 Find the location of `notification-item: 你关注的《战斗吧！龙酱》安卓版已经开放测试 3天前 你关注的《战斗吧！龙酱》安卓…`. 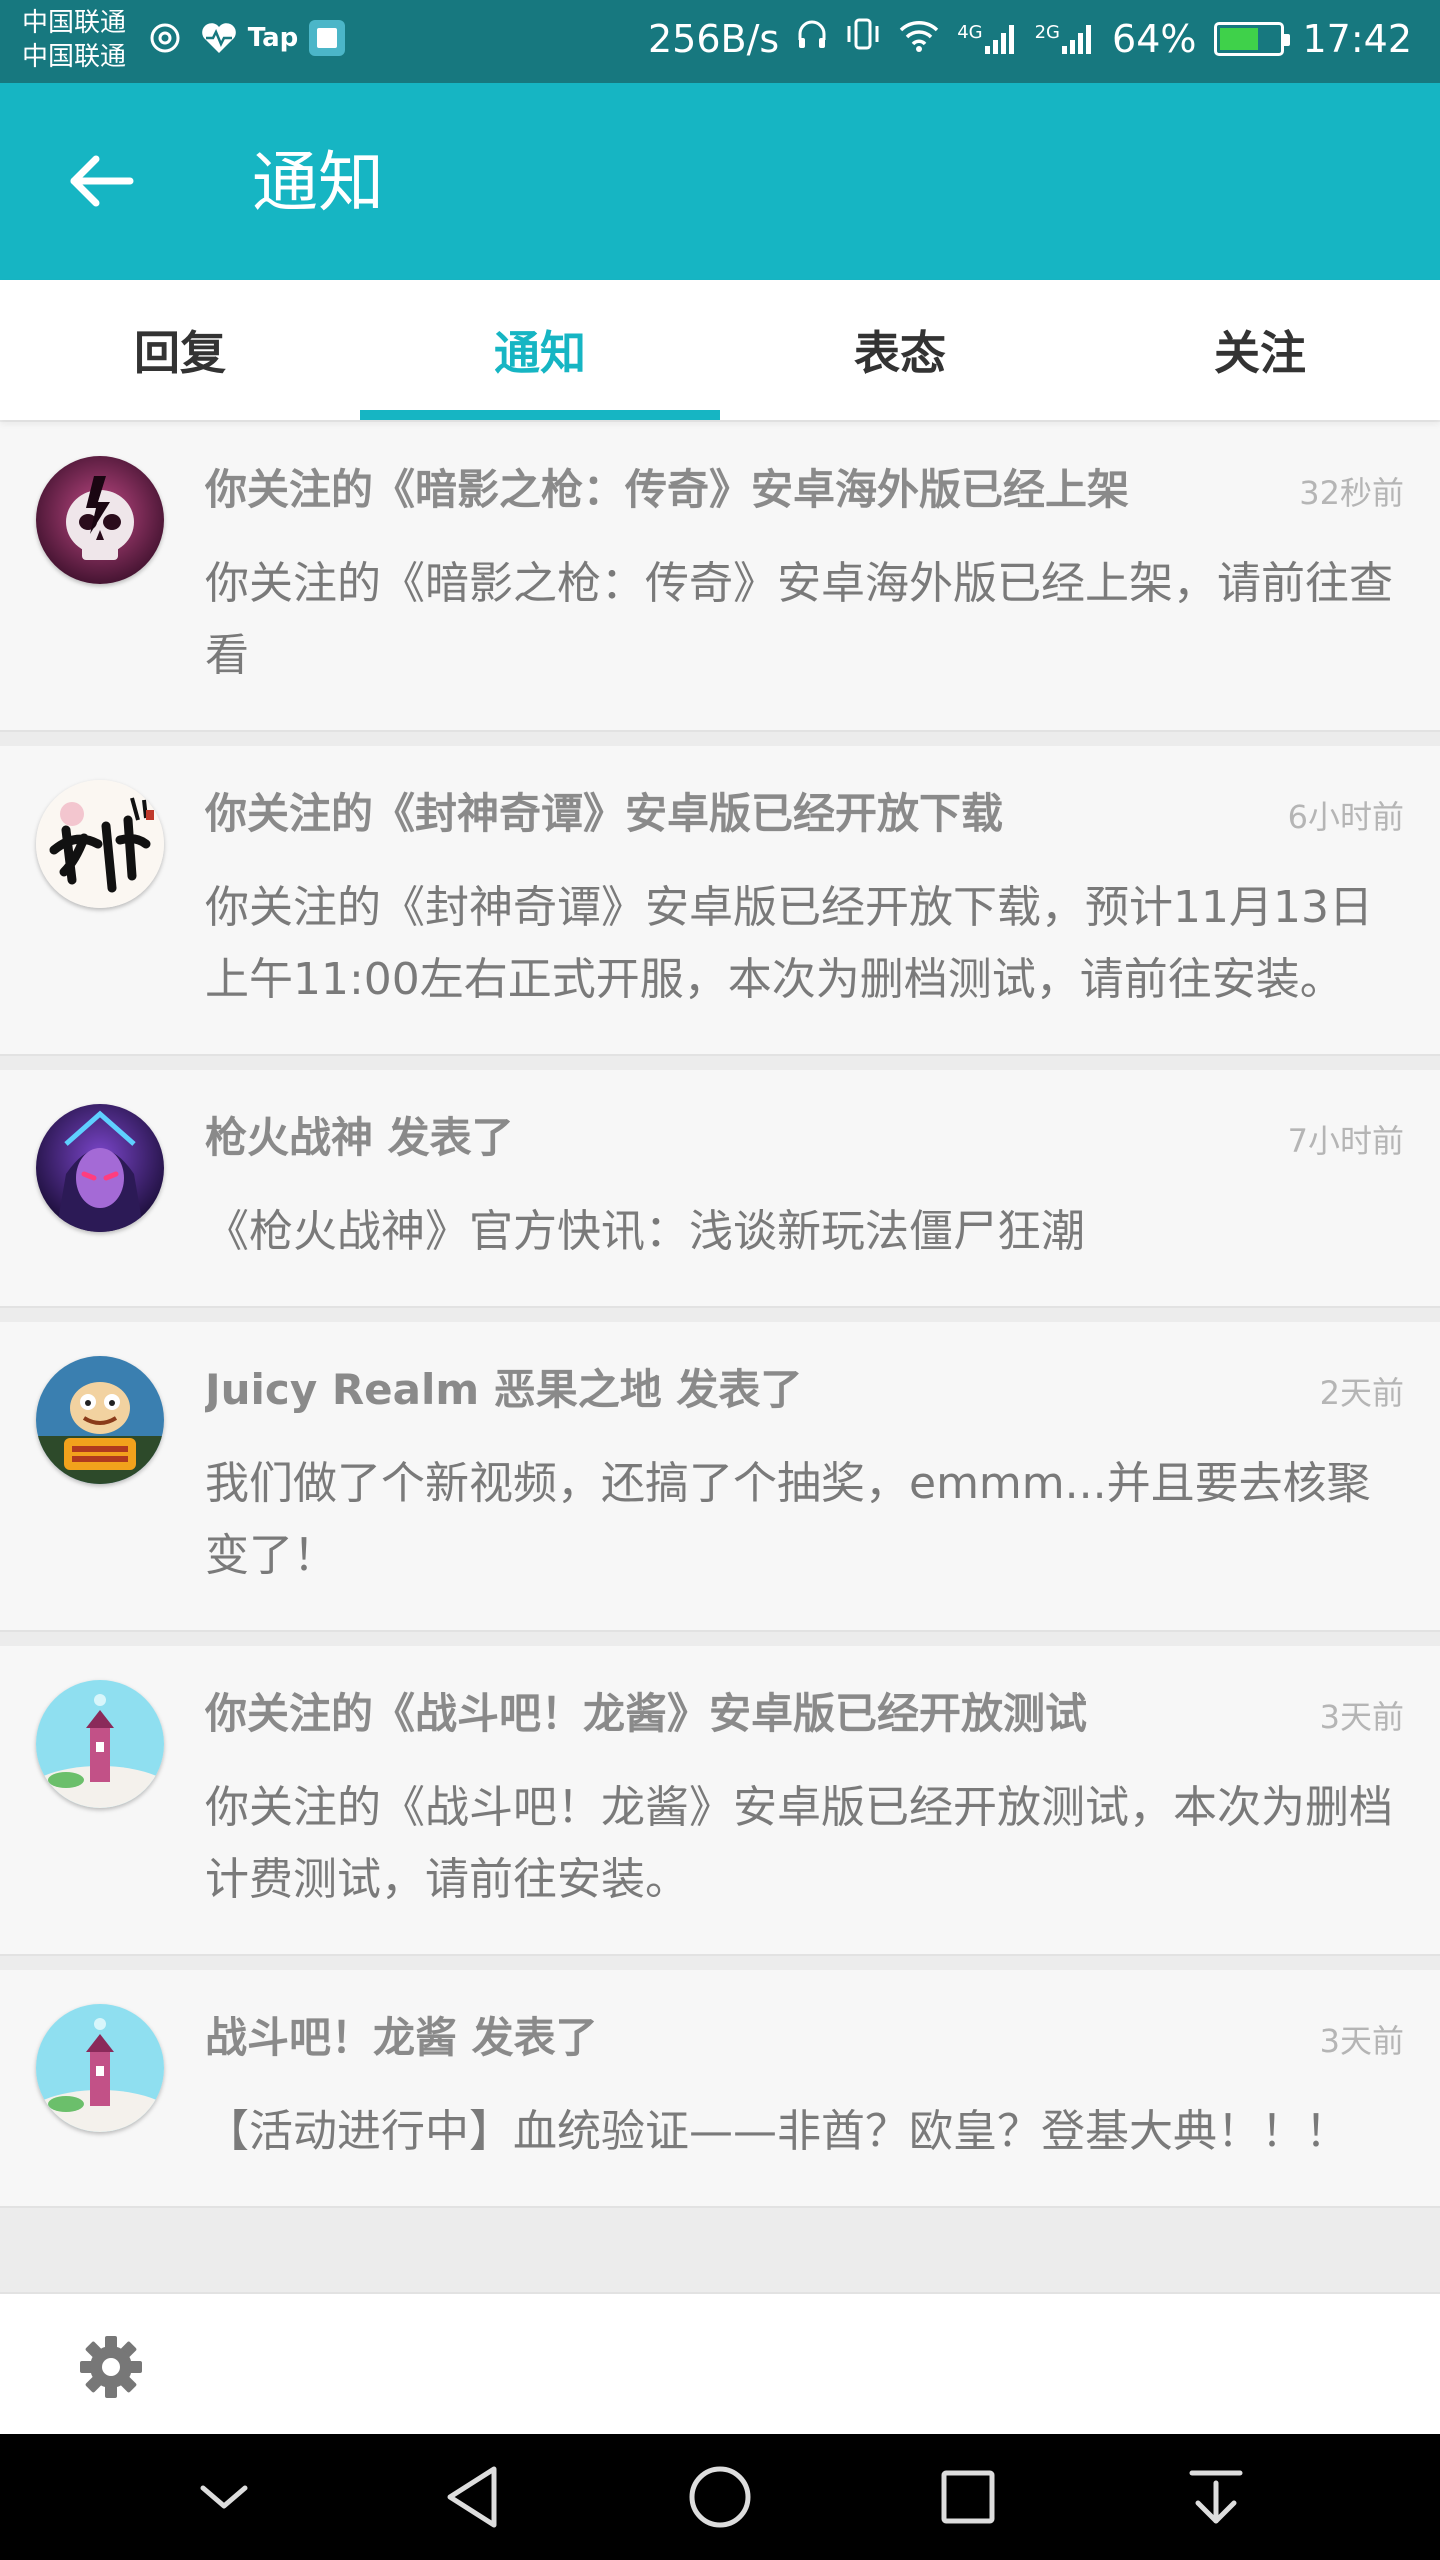

notification-item: 你关注的《战斗吧！龙酱》安卓版已经开放测试 3天前 你关注的《战斗吧！龙酱》安卓… is located at coordinates (720, 1801).